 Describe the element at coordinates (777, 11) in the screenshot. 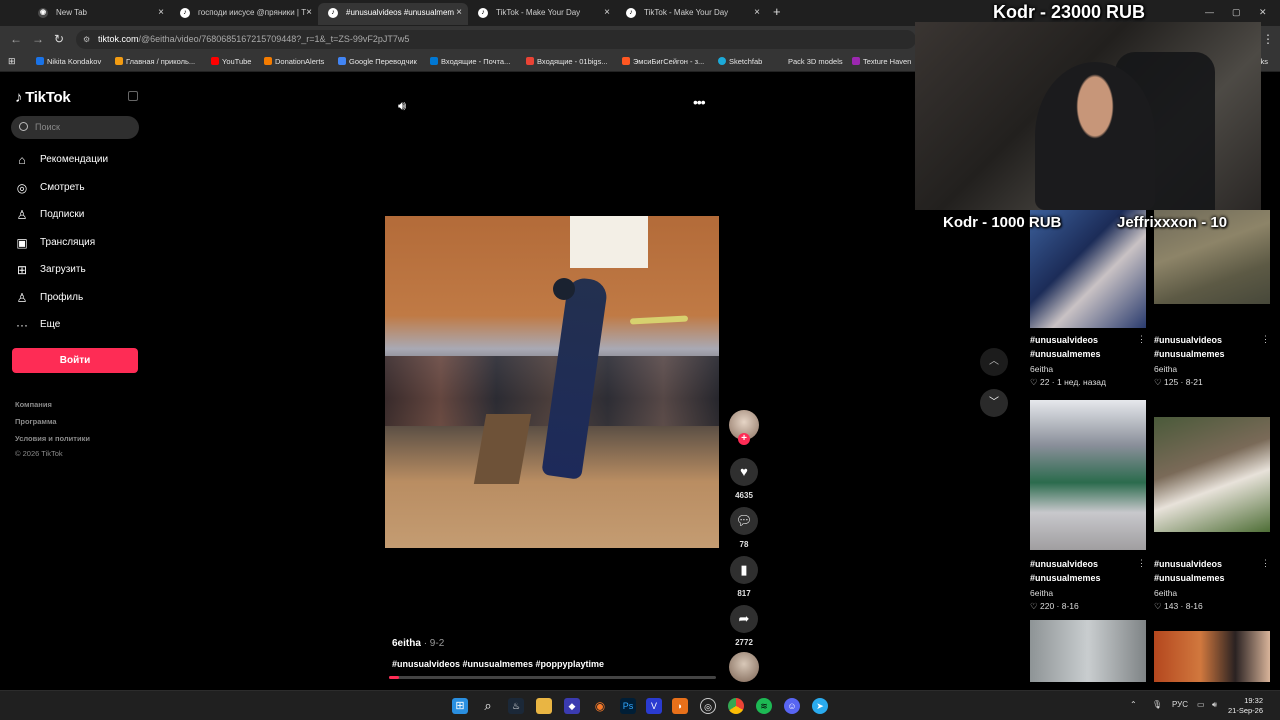

I see `new-tab-button: +` at that location.